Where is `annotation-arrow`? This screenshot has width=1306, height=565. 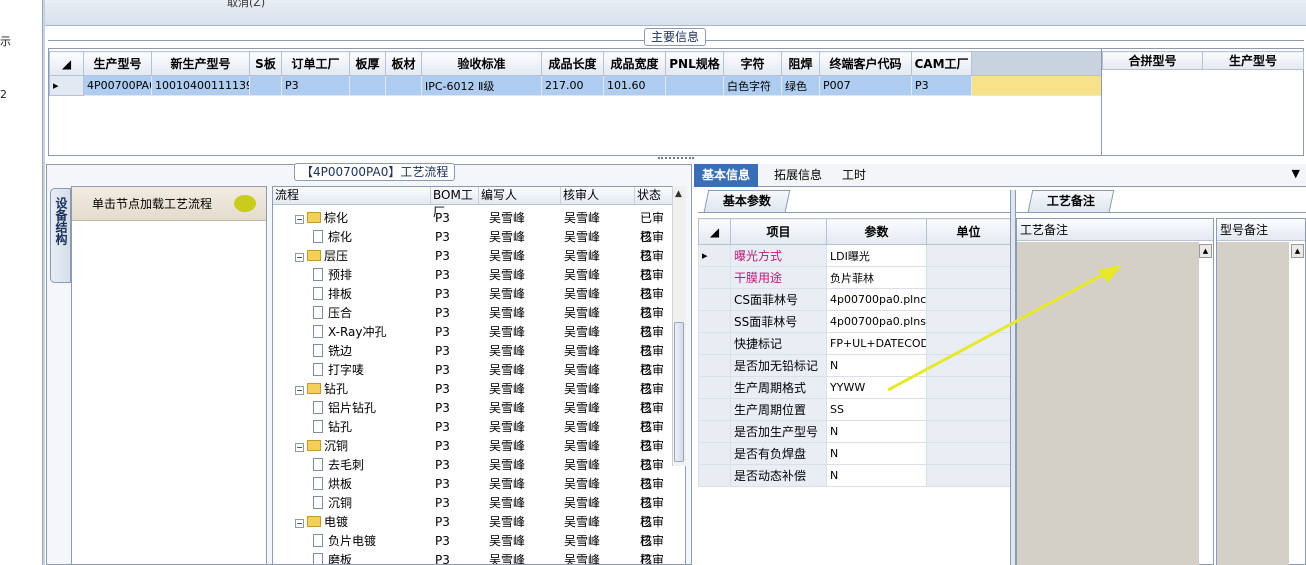 annotation-arrow is located at coordinates (1004, 328).